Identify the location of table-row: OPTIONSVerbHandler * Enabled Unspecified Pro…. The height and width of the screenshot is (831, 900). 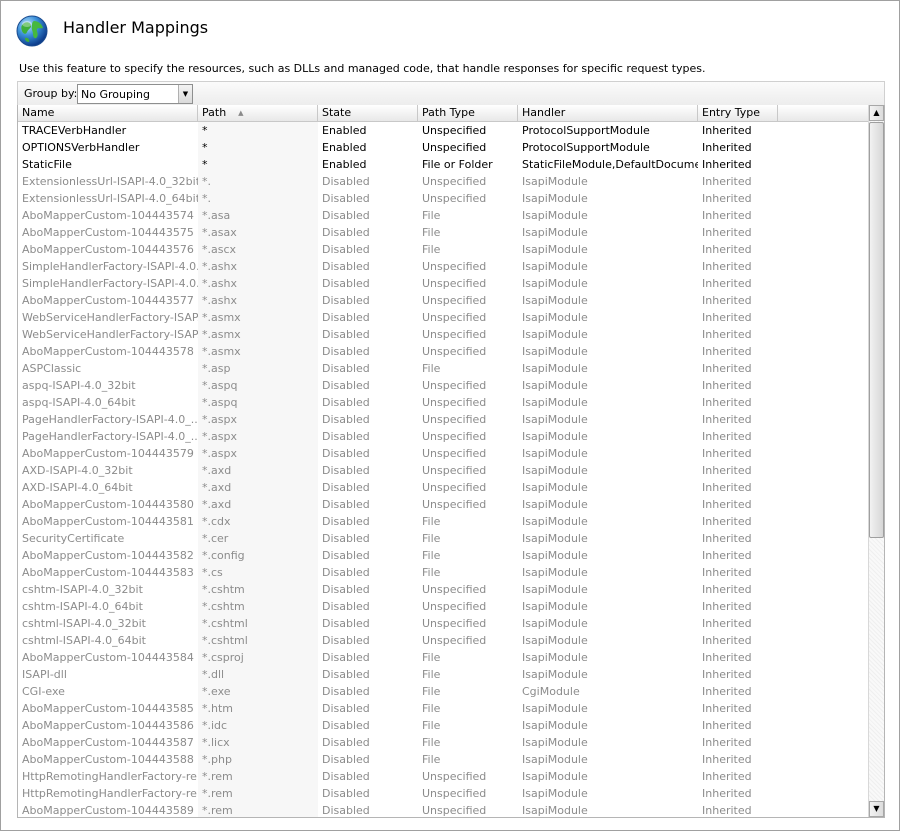
(443, 147).